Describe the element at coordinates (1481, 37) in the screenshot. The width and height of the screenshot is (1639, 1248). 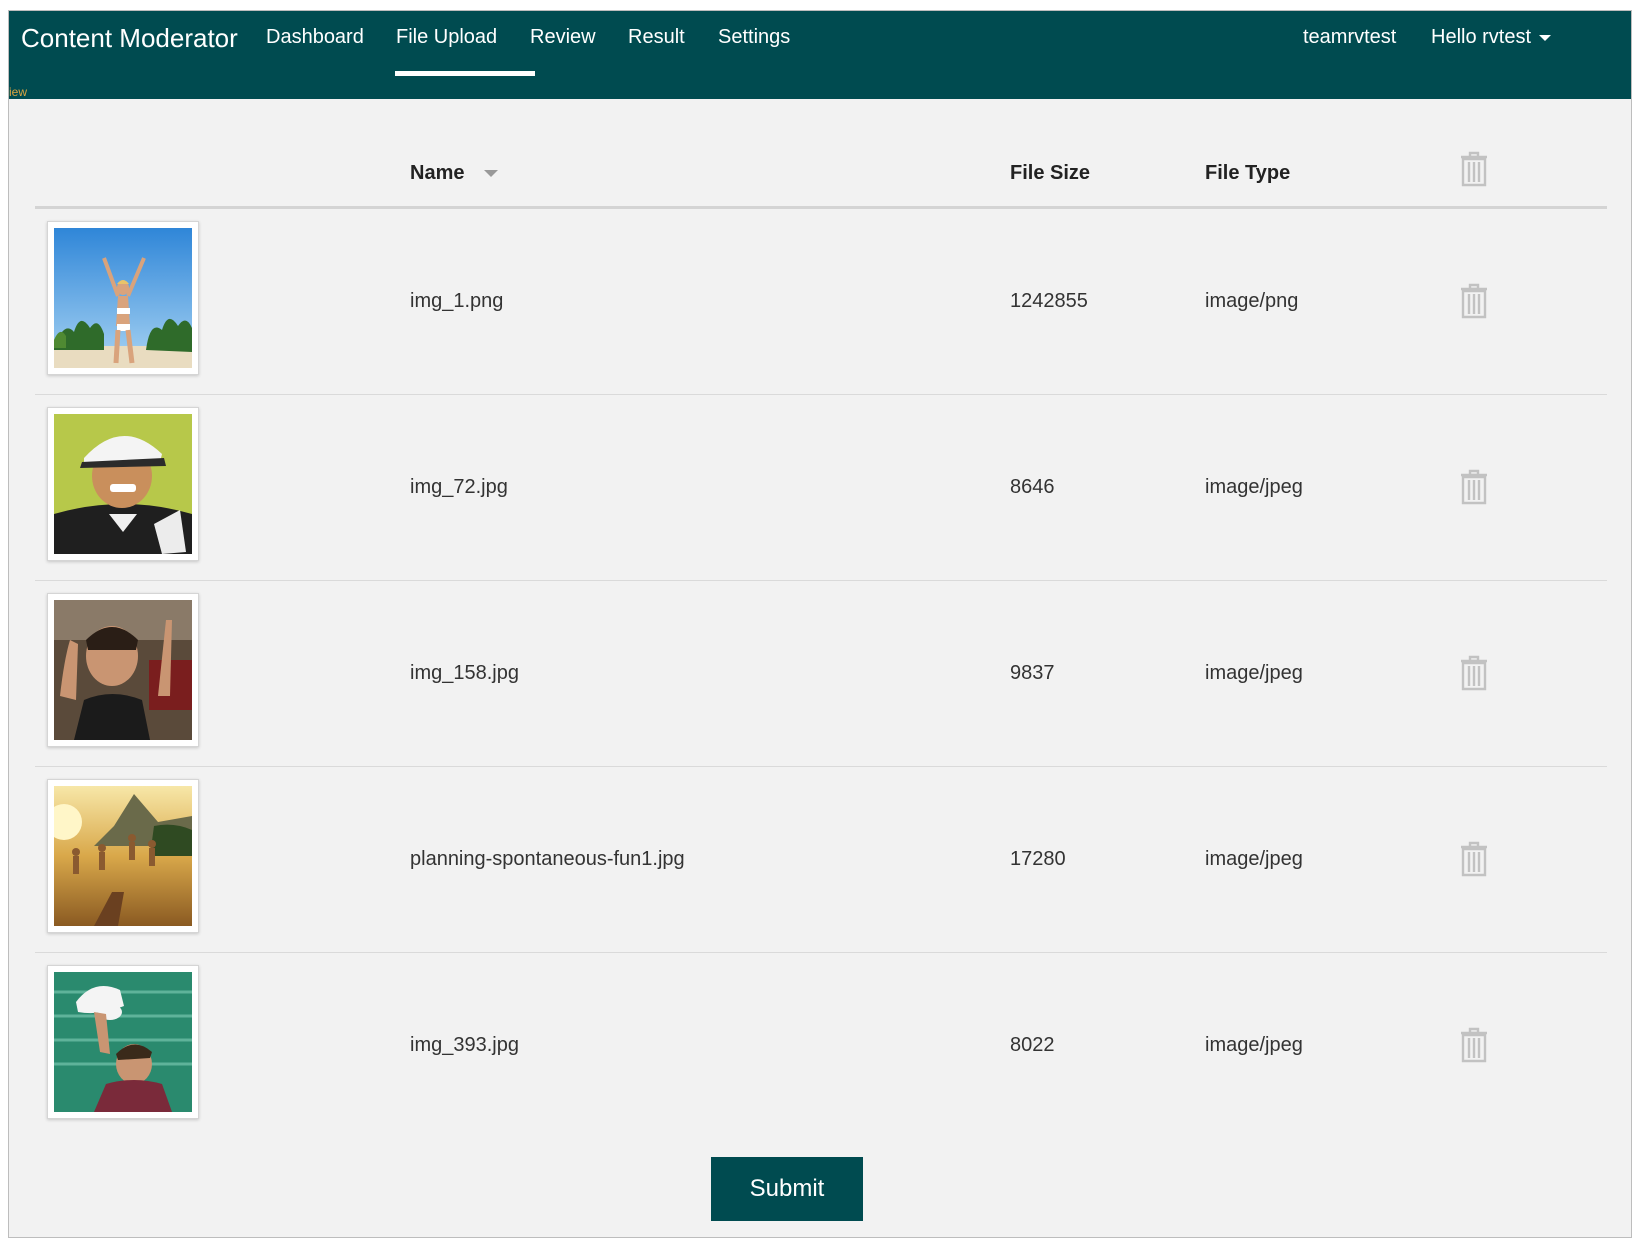
I see `user-greeting: Hello rvtest` at that location.